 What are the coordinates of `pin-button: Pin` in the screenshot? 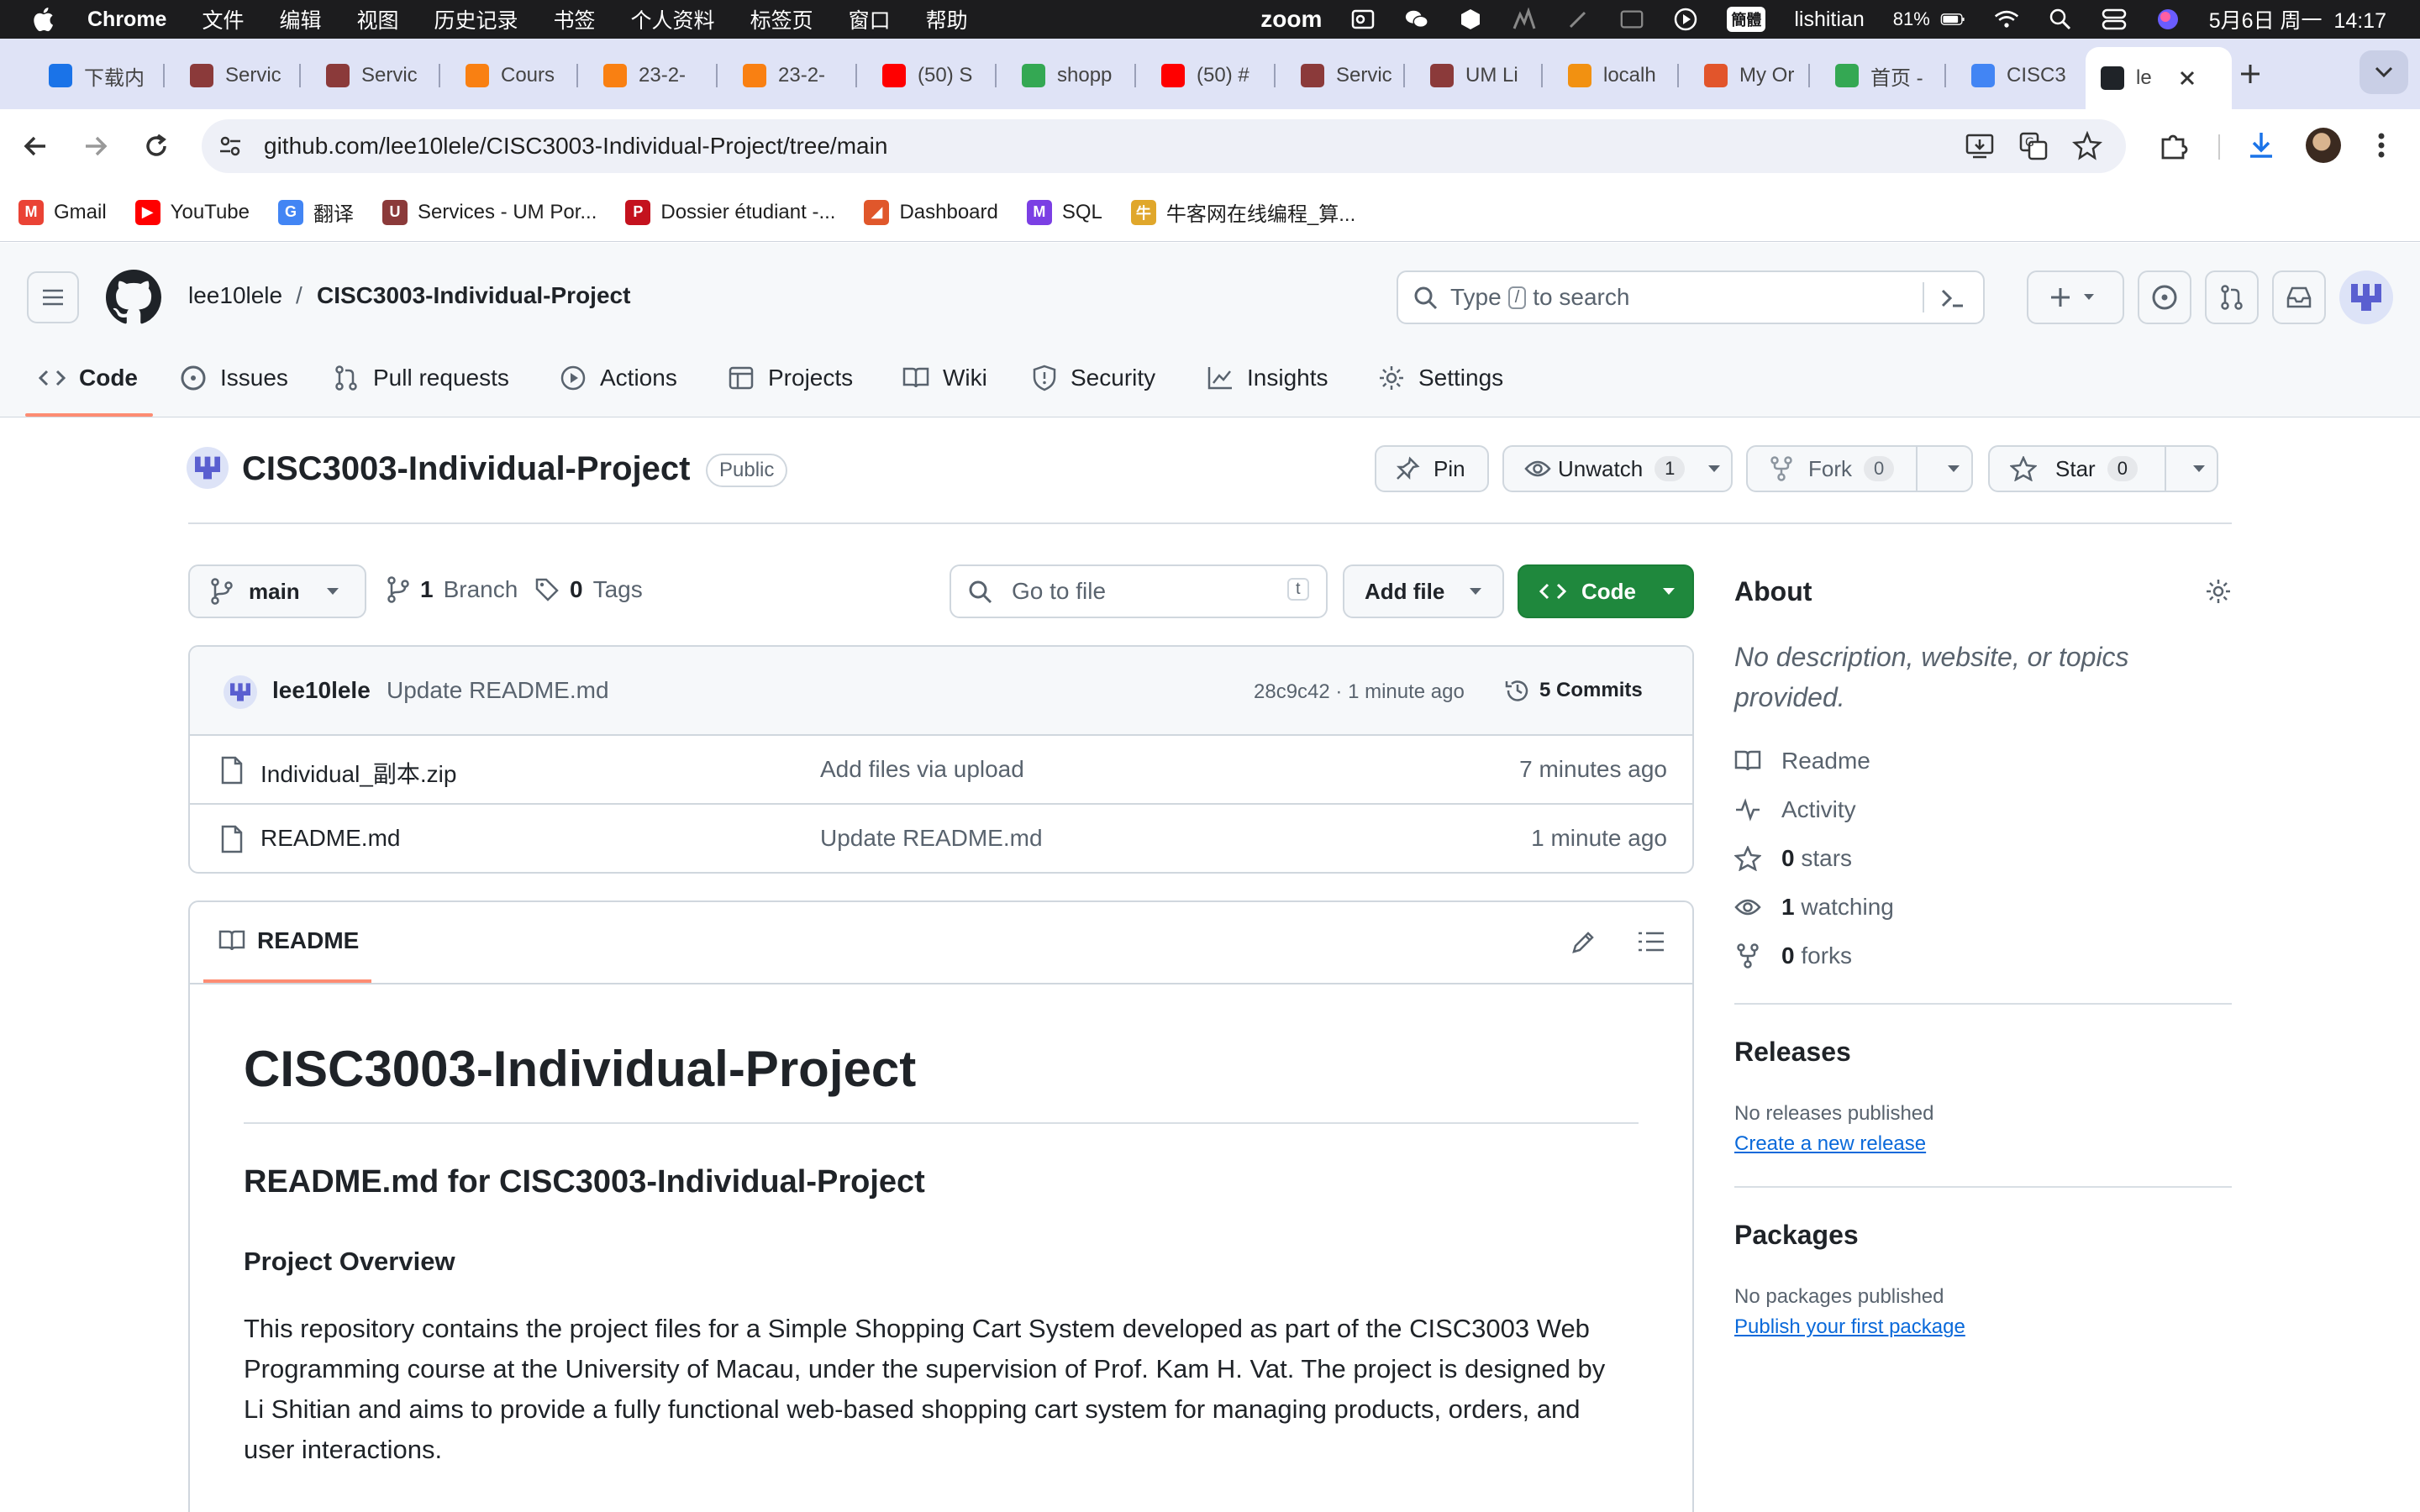 It's located at (1432, 468).